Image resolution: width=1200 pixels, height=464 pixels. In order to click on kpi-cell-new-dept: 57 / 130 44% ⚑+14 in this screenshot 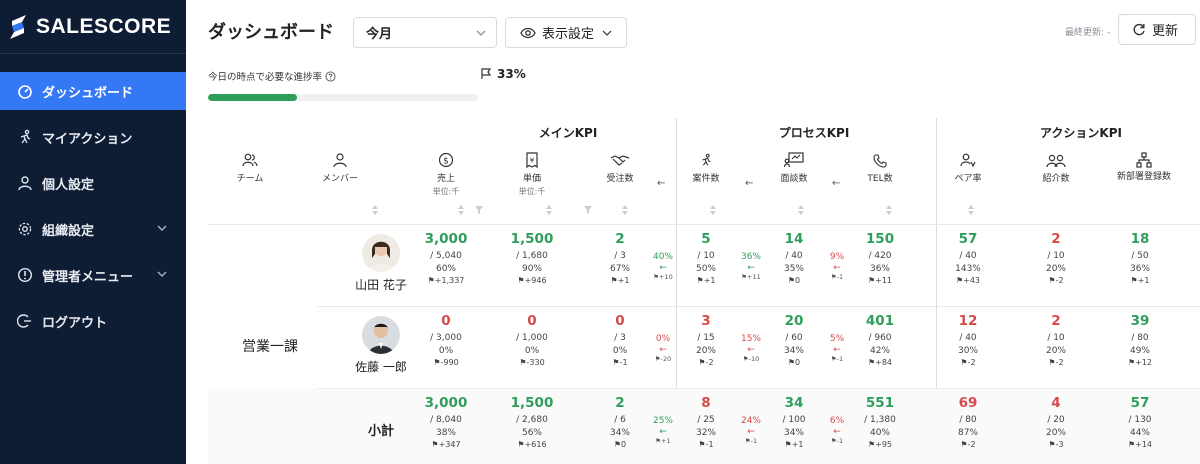, I will do `click(1140, 422)`.